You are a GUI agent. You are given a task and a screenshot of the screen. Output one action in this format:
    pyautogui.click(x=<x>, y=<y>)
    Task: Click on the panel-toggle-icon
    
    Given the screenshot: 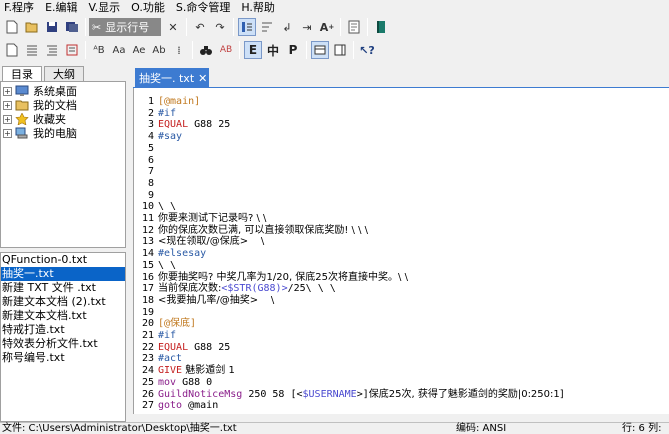 What is the action you would take?
    pyautogui.click(x=320, y=50)
    